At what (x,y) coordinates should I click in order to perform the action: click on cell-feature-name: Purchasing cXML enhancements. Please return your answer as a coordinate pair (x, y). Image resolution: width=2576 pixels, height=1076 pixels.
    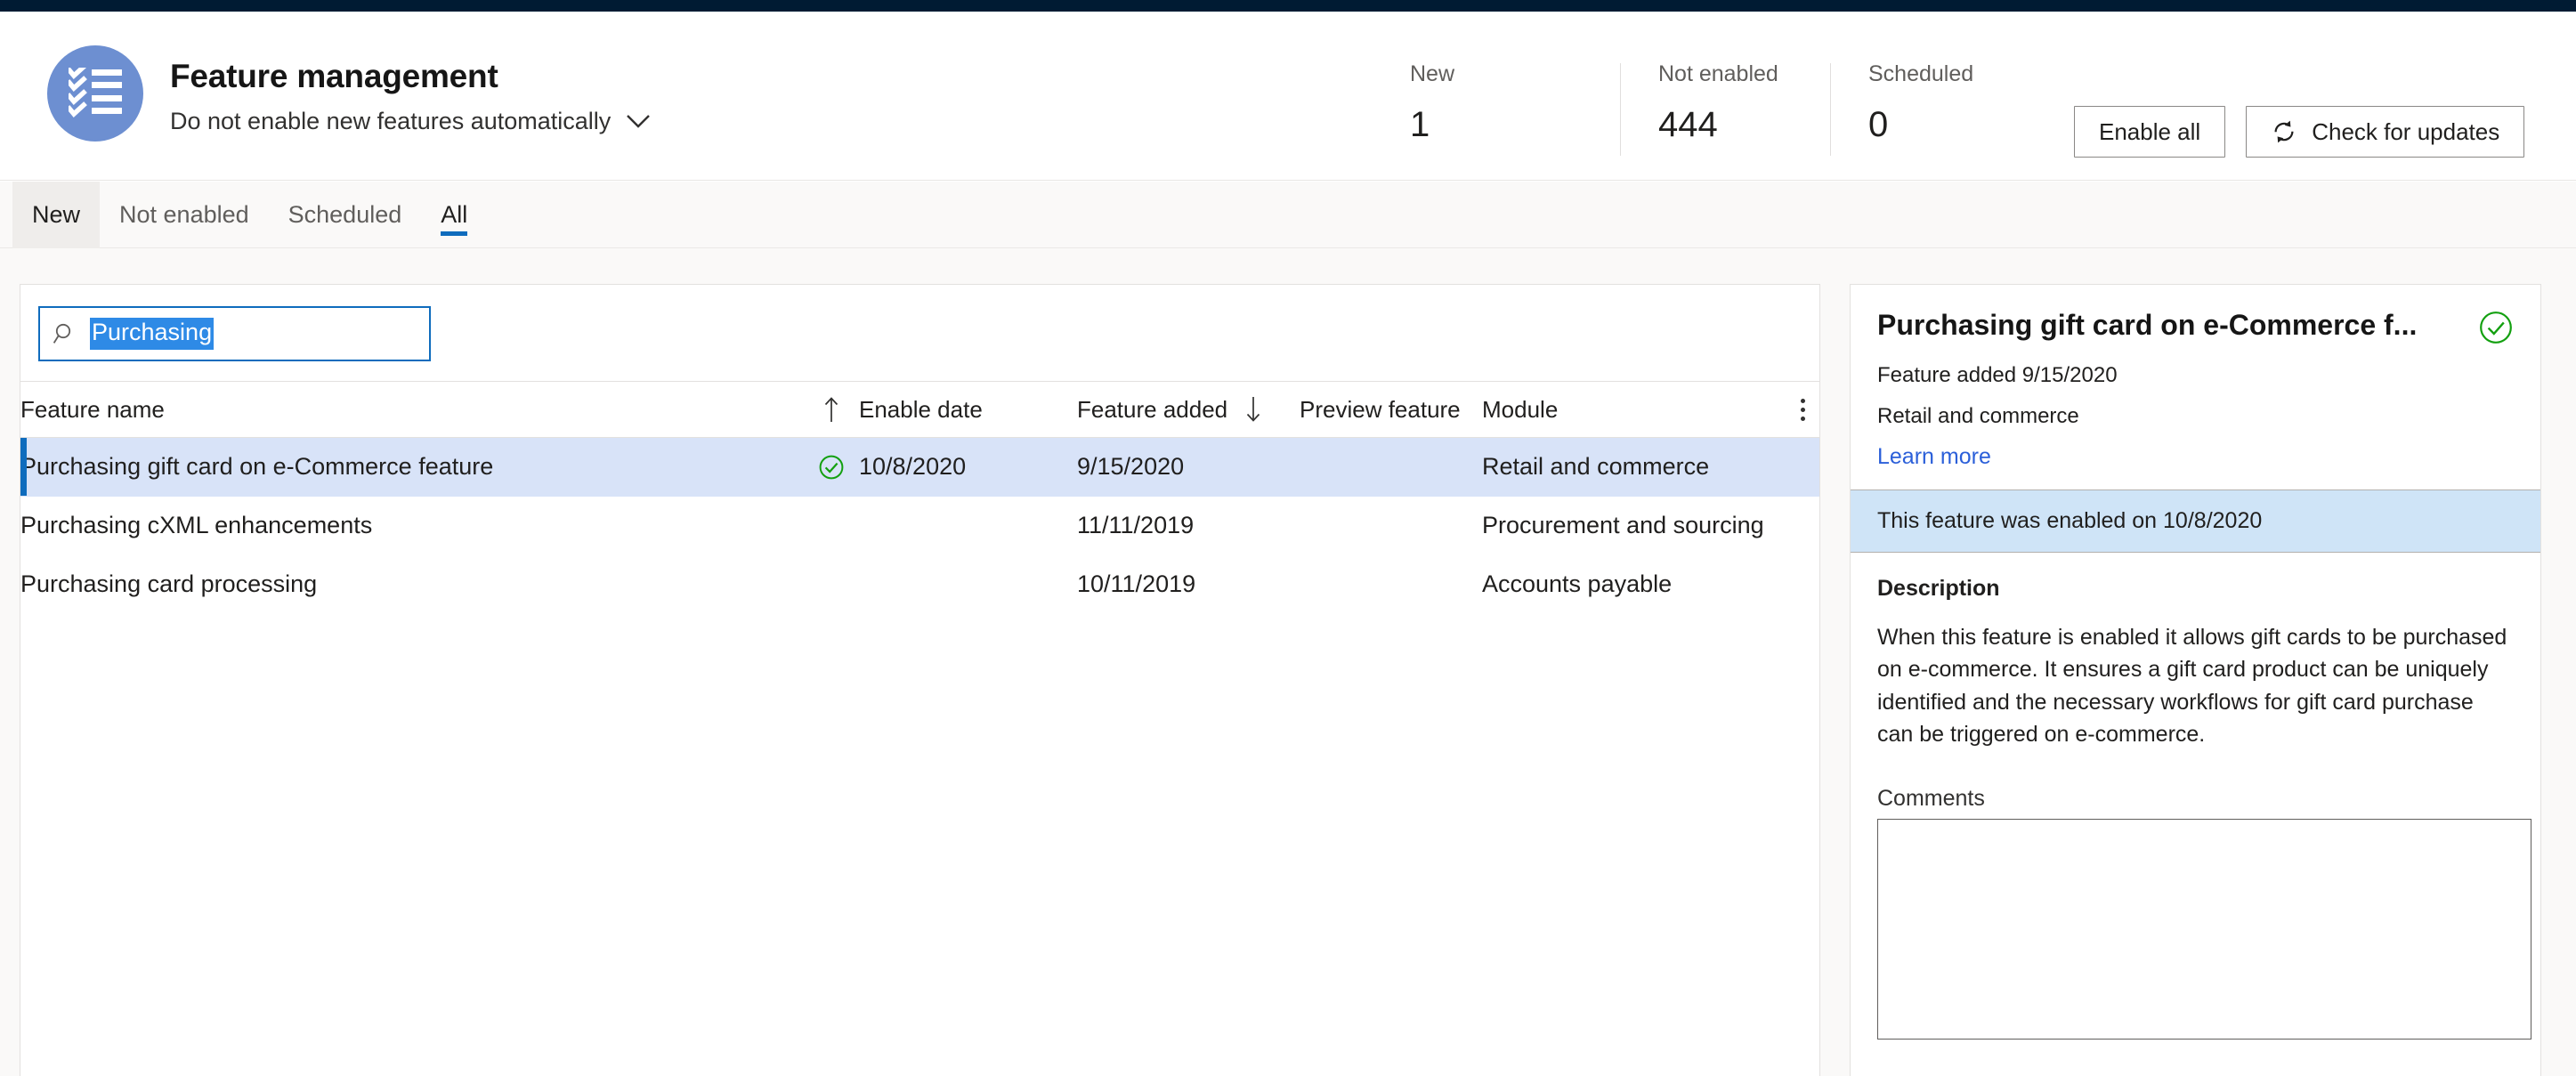
    Looking at the image, I should click on (412, 525).